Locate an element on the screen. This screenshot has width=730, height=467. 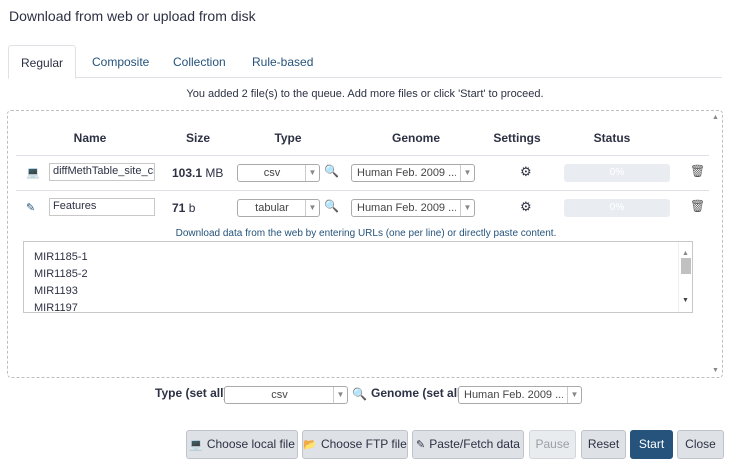
folder-icon: 📂 is located at coordinates (310, 445).